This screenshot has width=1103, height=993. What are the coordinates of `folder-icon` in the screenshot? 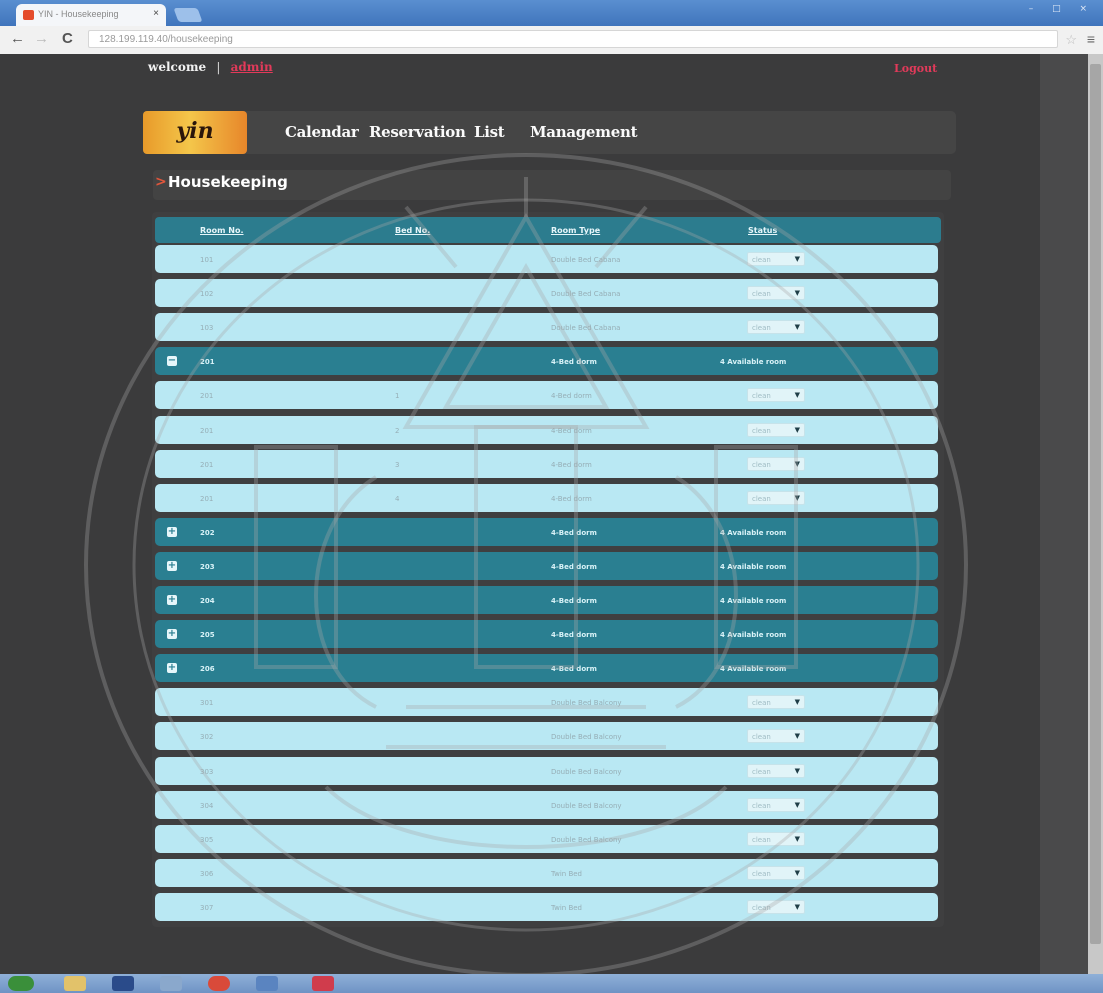 It's located at (75, 983).